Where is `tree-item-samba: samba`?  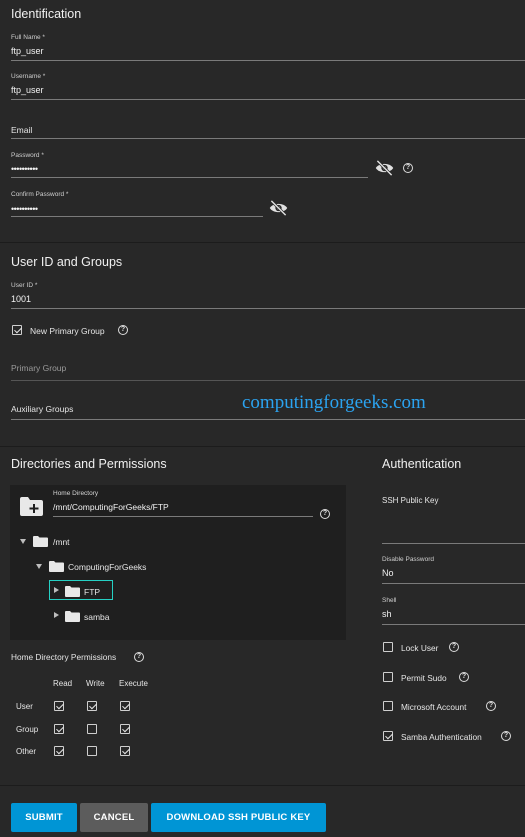 tree-item-samba: samba is located at coordinates (97, 617).